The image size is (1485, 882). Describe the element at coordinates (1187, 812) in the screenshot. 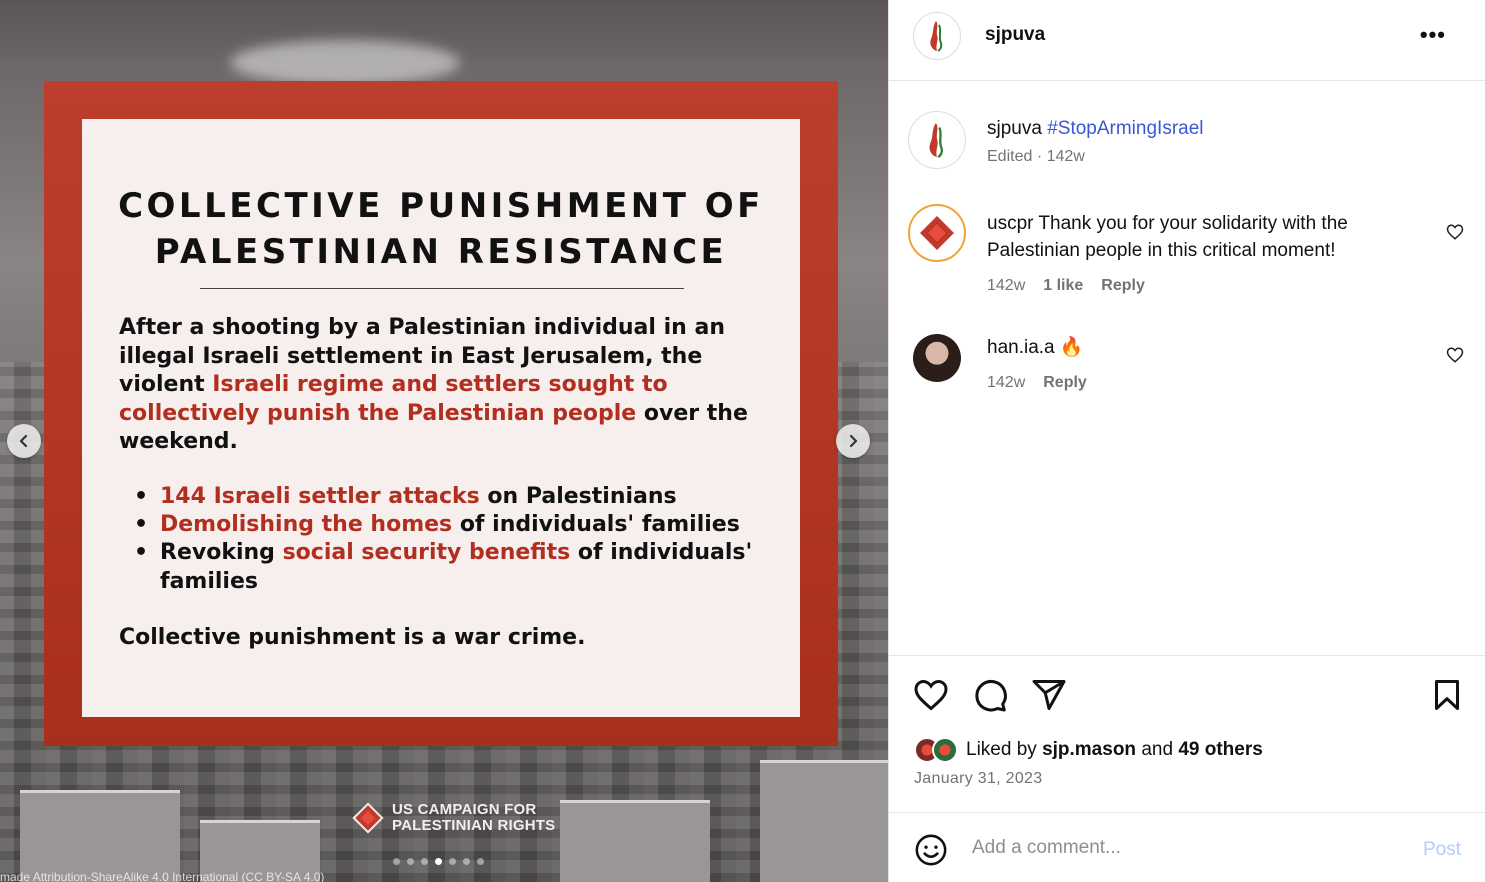

I see `comment-divider` at that location.